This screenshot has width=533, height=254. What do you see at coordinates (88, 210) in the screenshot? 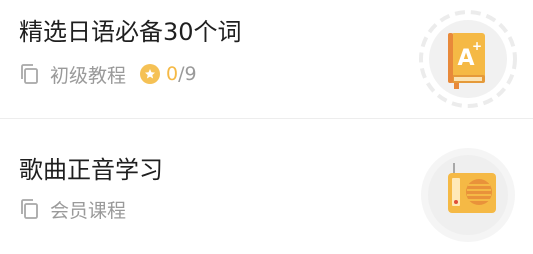
I see `course-type-label: 会员课程` at bounding box center [88, 210].